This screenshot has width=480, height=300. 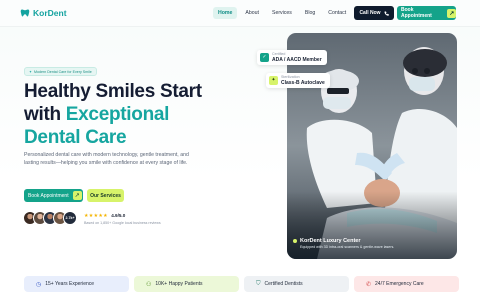 I want to click on nav-item-home: Home, so click(x=225, y=13).